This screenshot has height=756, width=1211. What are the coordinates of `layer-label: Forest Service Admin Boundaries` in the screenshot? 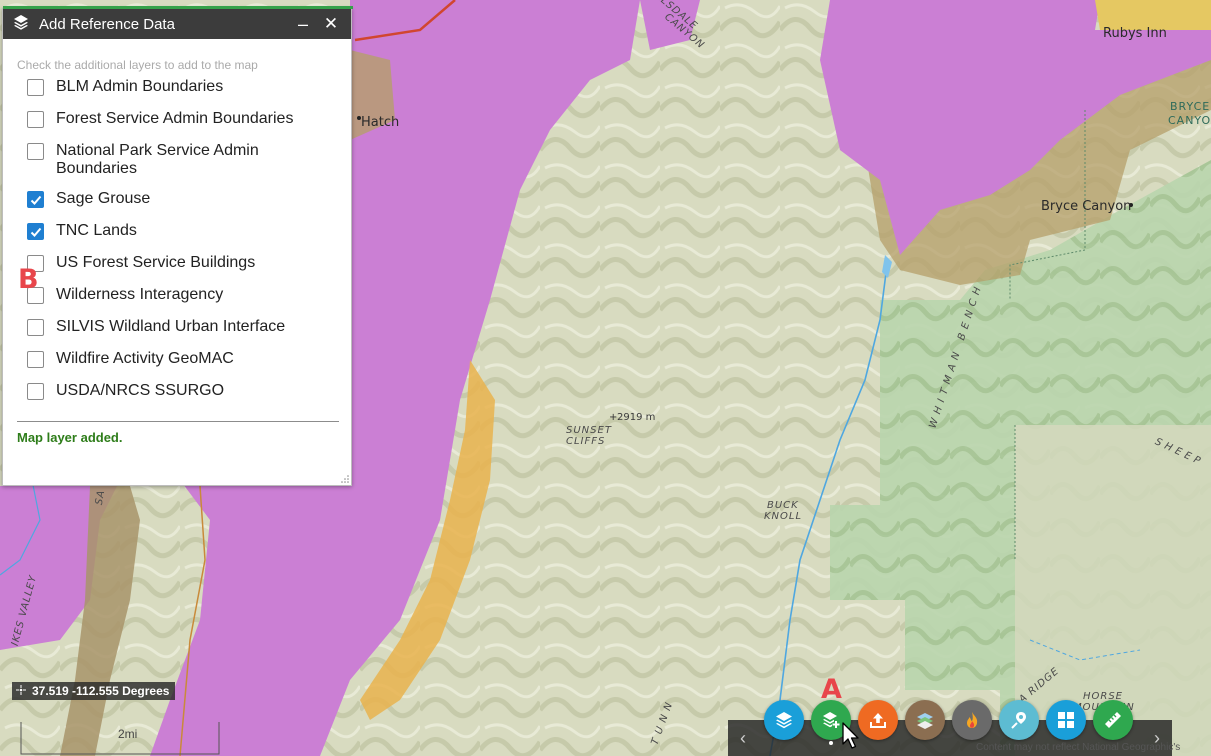 It's located at (181, 119).